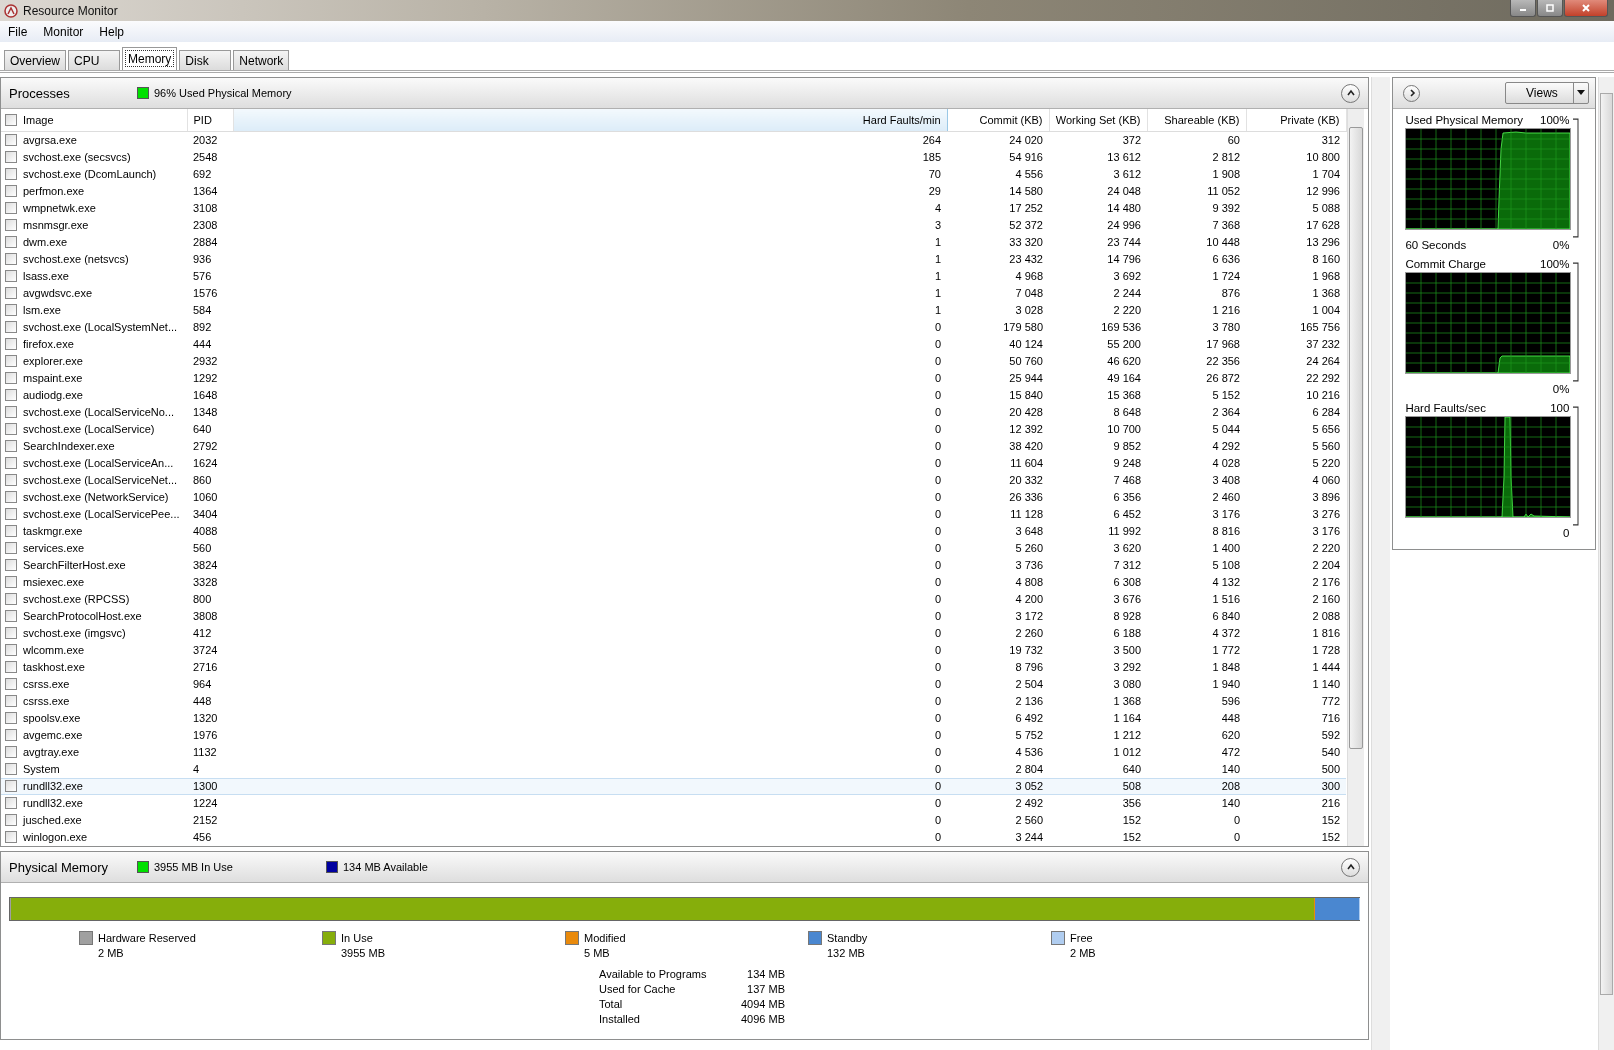 The width and height of the screenshot is (1614, 1050). Describe the element at coordinates (673, 633) in the screenshot. I see `process-row: svchost.exe (imgsvc) 412 0 2 260 6 188 4 372 1 816` at that location.